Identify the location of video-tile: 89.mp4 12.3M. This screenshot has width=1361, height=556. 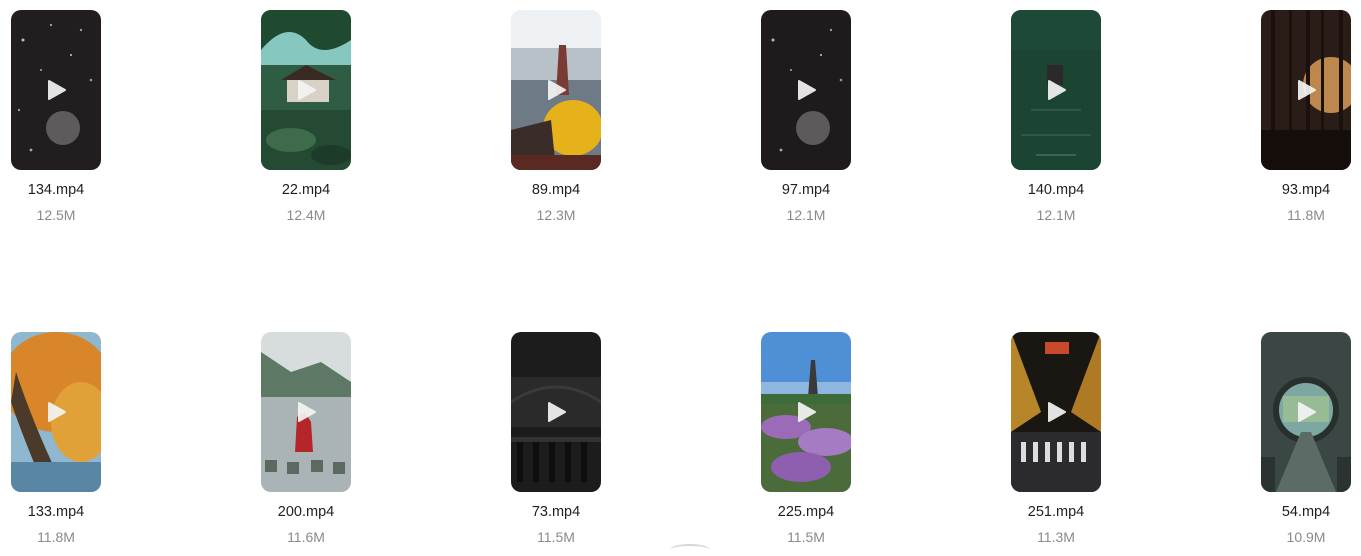
(556, 115).